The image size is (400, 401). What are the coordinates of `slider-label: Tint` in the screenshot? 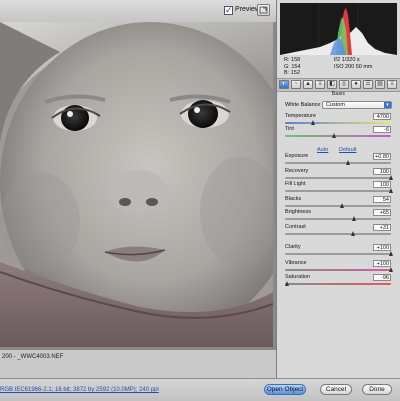 It's located at (289, 129).